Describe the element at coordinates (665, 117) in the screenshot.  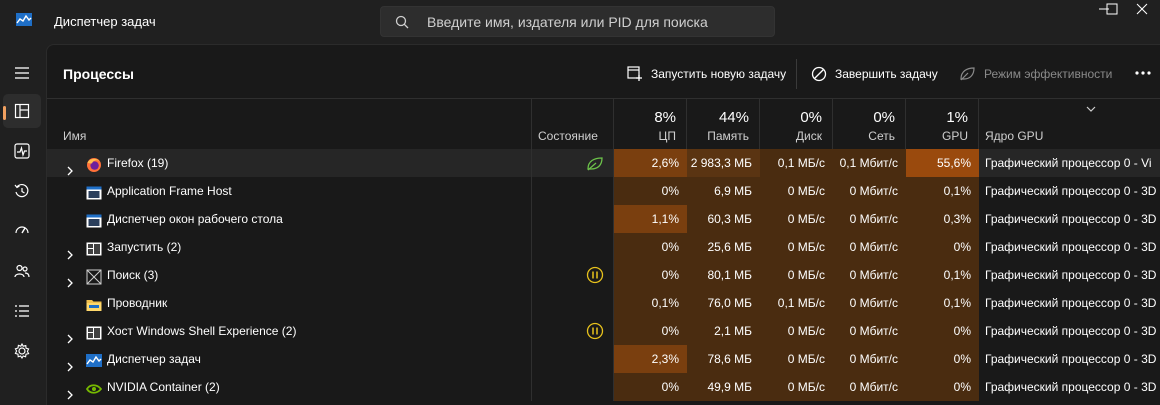
I see `cpu-total-percent: 8%` at that location.